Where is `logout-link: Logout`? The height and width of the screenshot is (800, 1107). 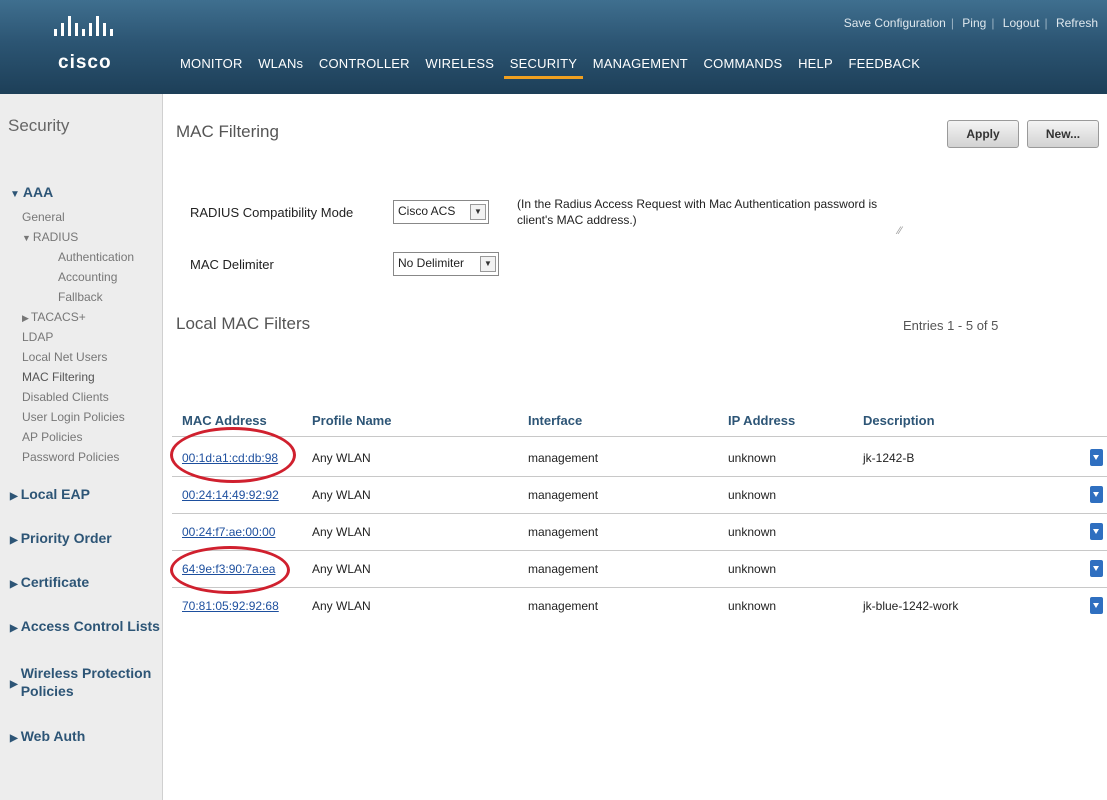 logout-link: Logout is located at coordinates (1021, 23).